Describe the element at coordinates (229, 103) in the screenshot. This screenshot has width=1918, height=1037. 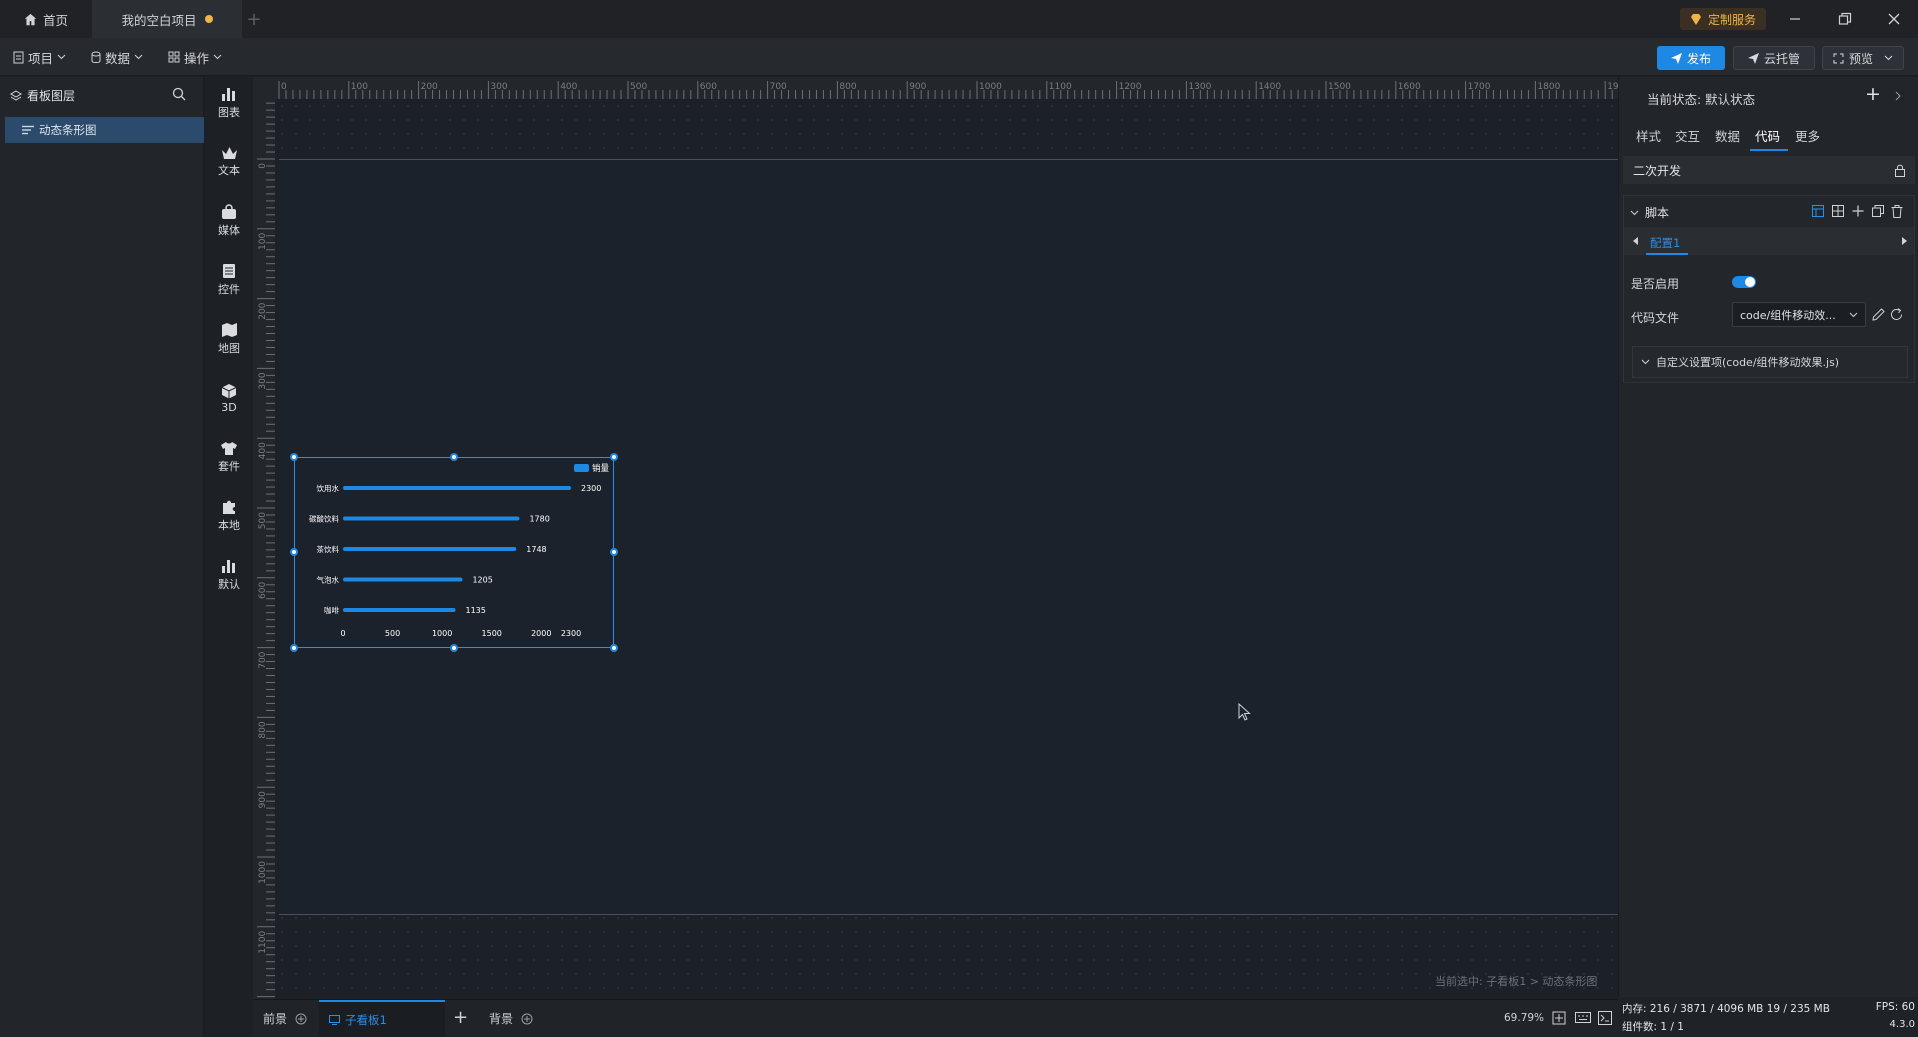
I see `component-chart: 图表` at that location.